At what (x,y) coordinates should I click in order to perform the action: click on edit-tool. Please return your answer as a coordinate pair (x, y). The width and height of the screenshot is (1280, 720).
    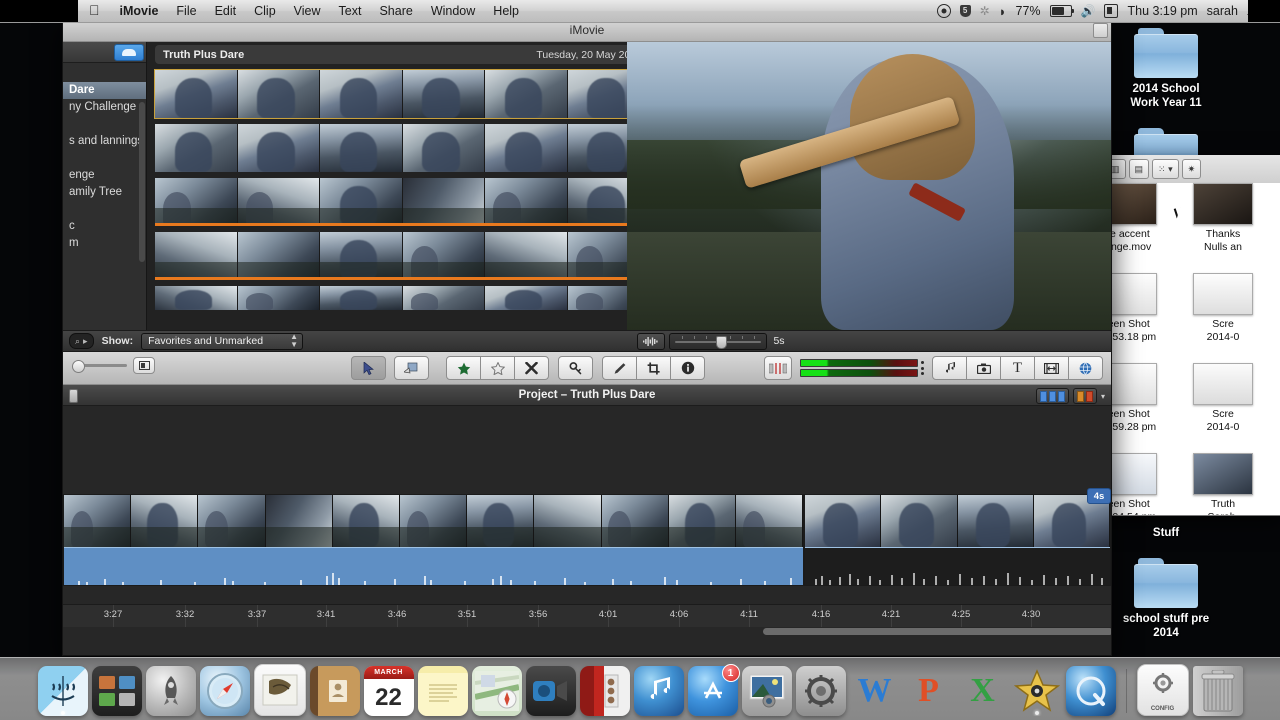
    Looking at the image, I should click on (411, 368).